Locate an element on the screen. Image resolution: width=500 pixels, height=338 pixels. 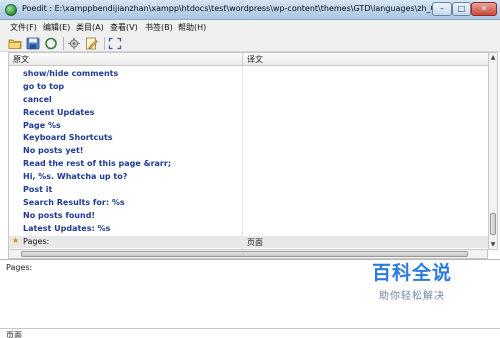
list-item: cancel is located at coordinates (248, 100).